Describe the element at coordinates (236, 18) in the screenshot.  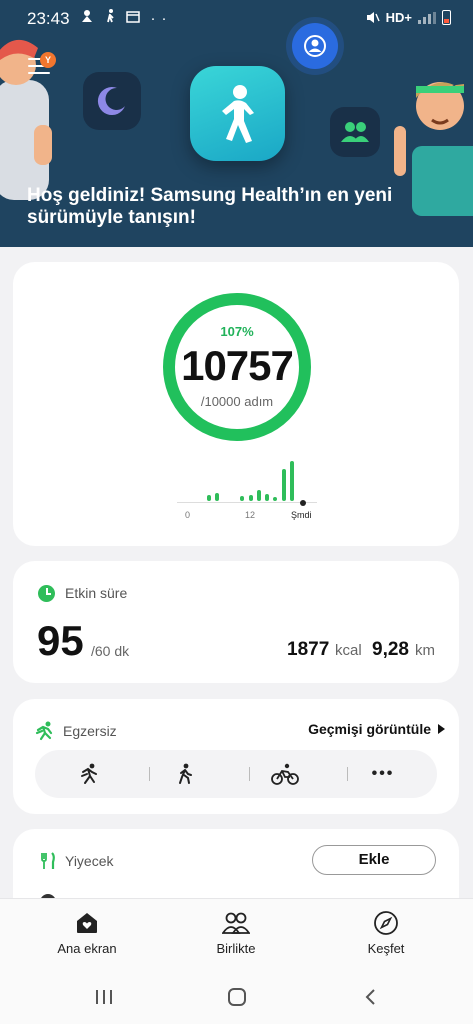
I see `status-bar: 23:43 ·· HD+` at that location.